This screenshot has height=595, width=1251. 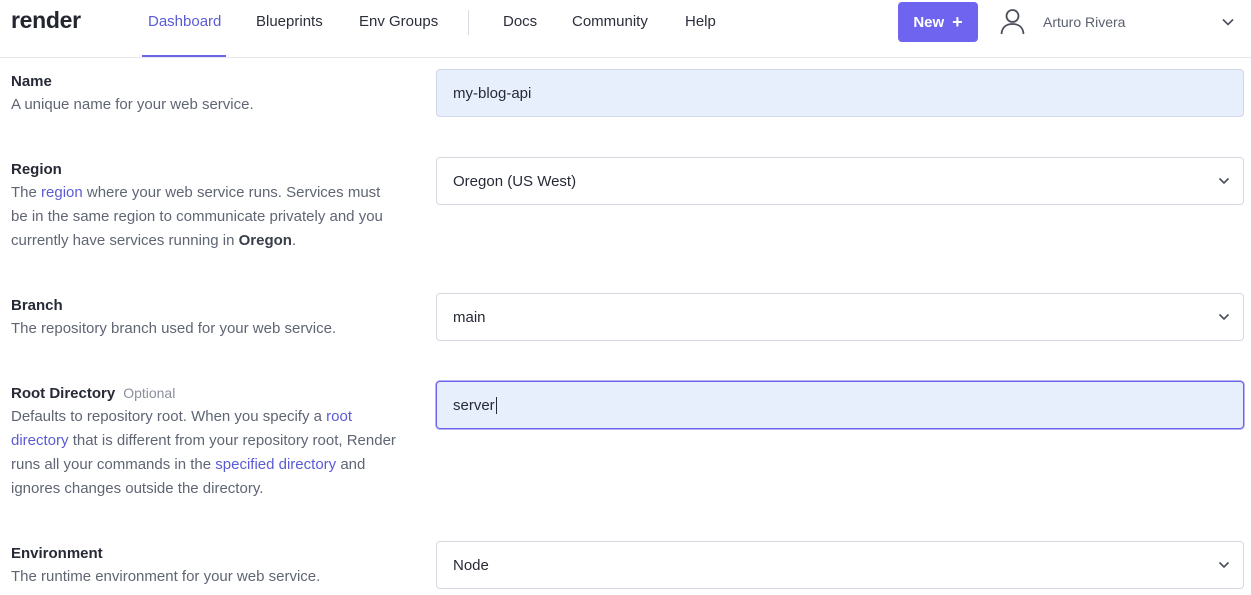 I want to click on root-directory-input-value: server, so click(x=474, y=405).